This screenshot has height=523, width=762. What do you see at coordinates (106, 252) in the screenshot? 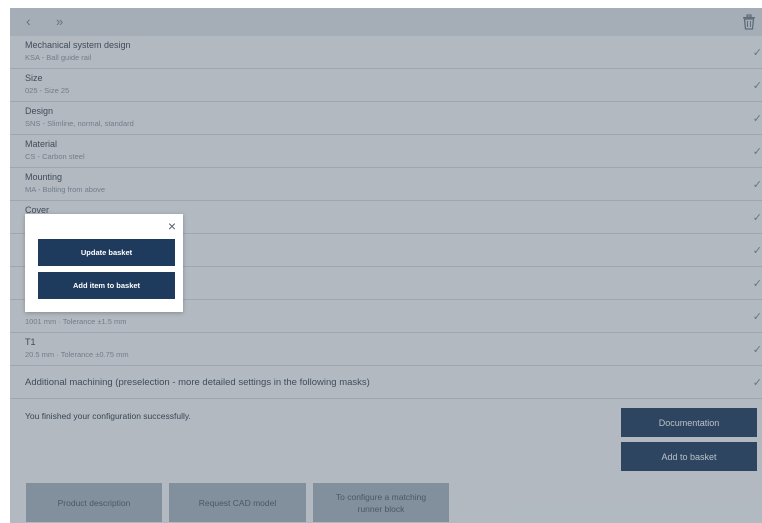
I see `update-basket-button: Update basket` at bounding box center [106, 252].